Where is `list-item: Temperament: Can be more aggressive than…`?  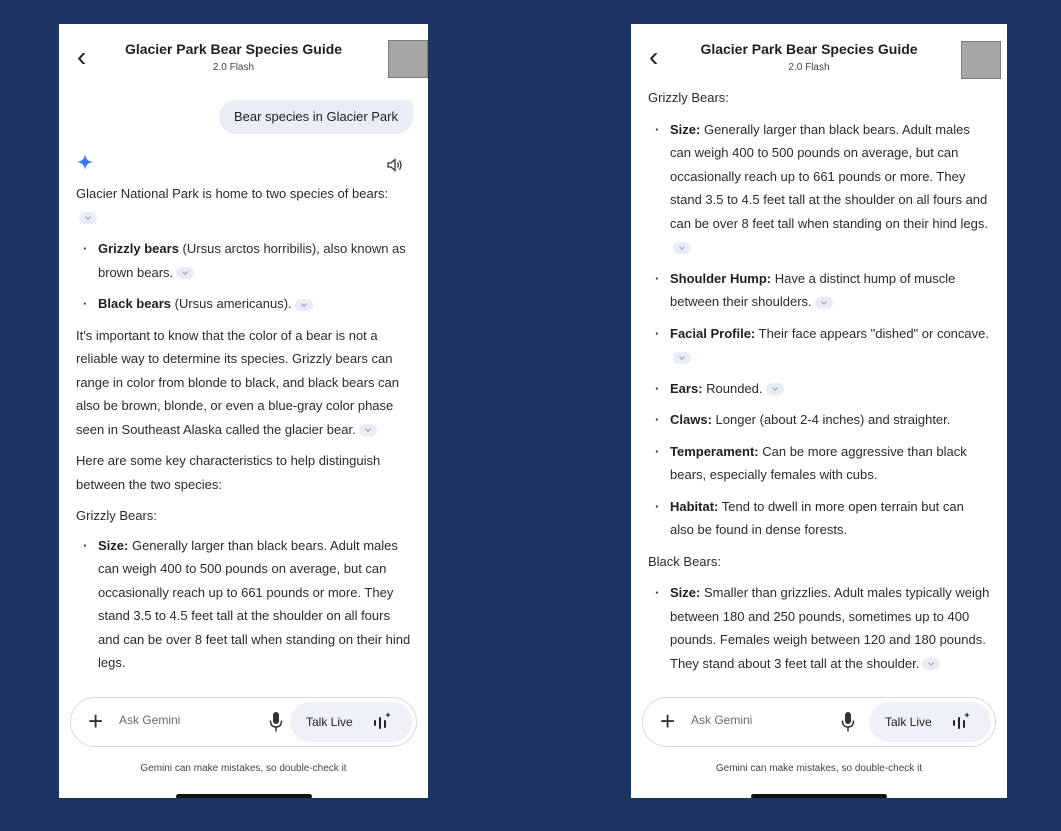 list-item: Temperament: Can be more aggressive than… is located at coordinates (819, 463).